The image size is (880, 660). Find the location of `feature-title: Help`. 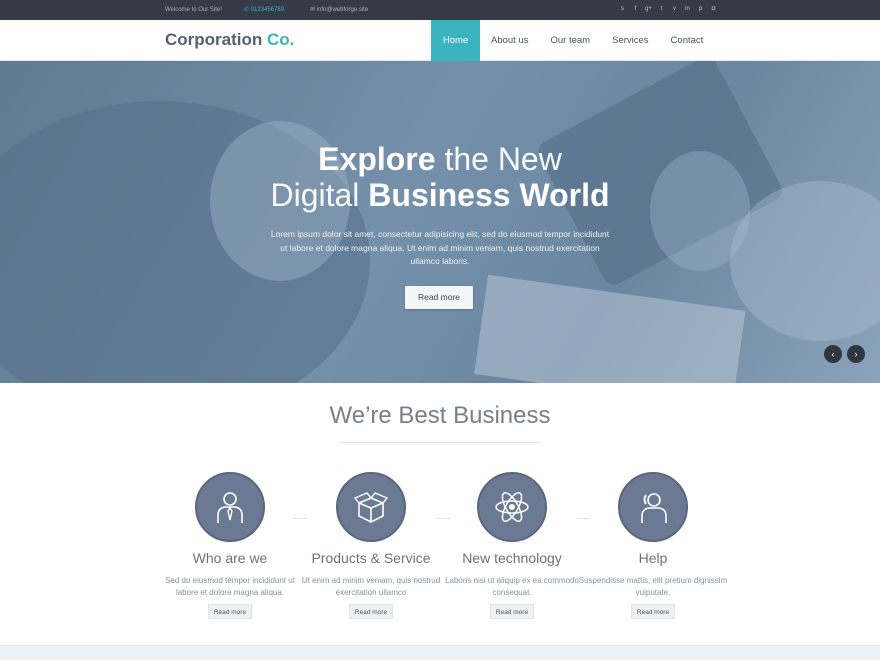

feature-title: Help is located at coordinates (653, 558).